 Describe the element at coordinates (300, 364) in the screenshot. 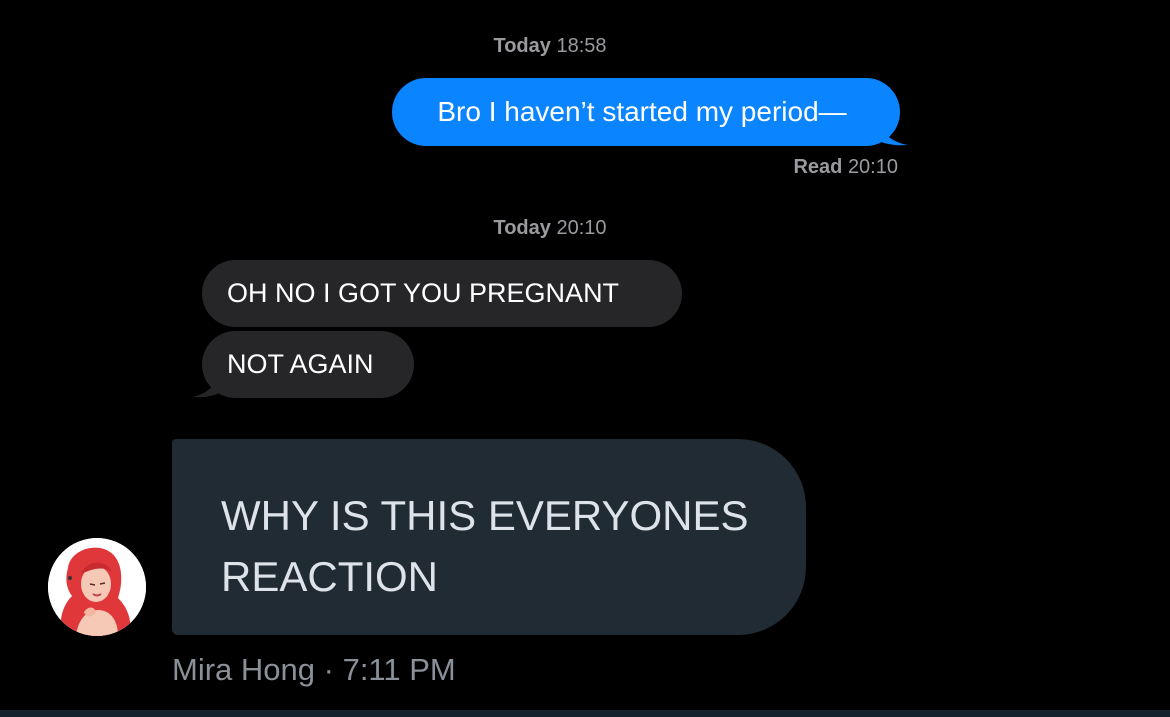

I see `incoming-message-text: NOT AGAIN` at that location.